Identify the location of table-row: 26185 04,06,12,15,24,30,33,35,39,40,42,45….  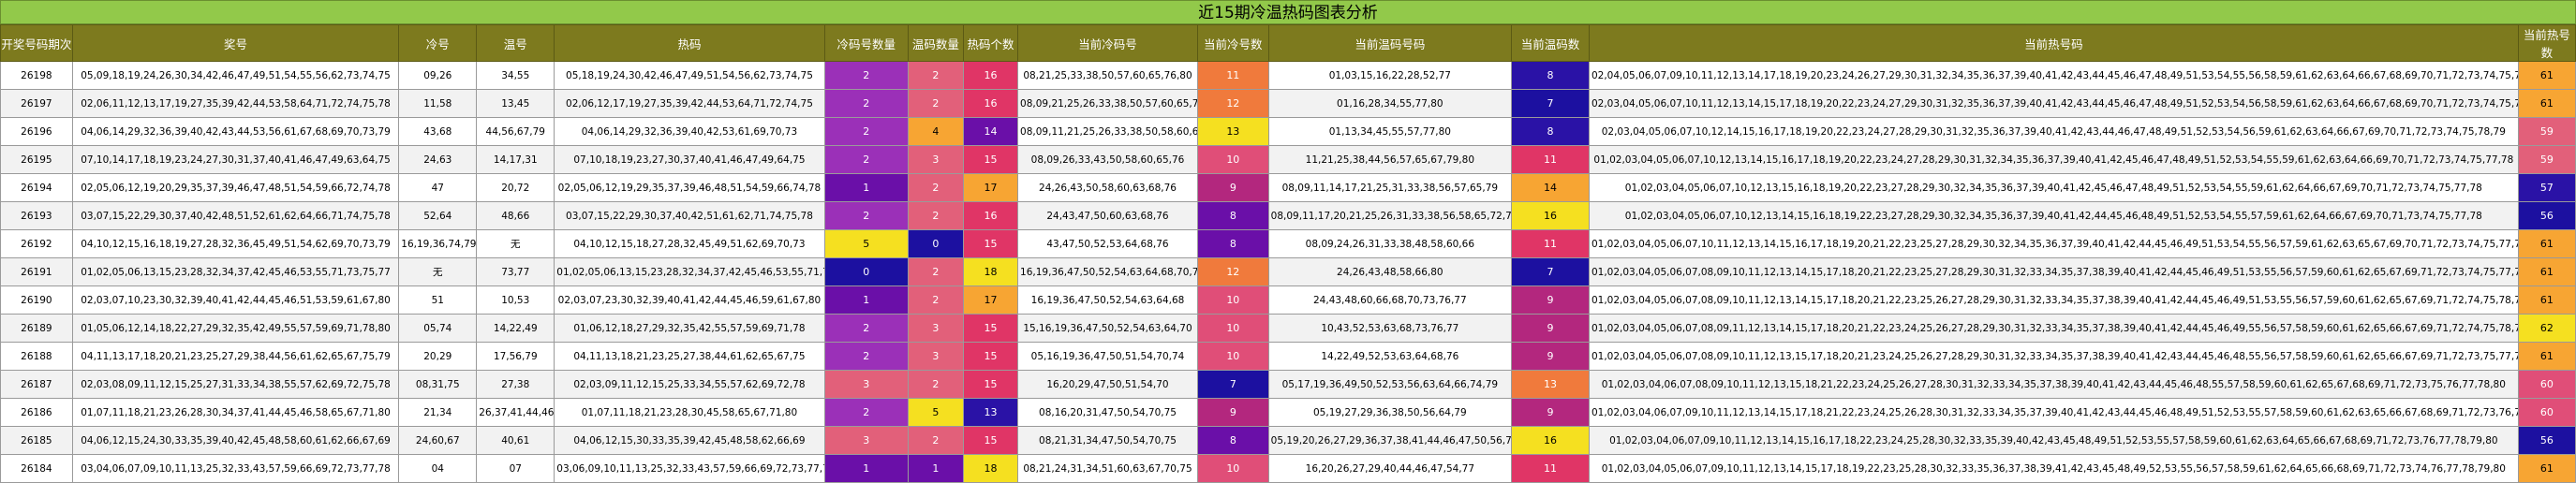
(1288, 440).